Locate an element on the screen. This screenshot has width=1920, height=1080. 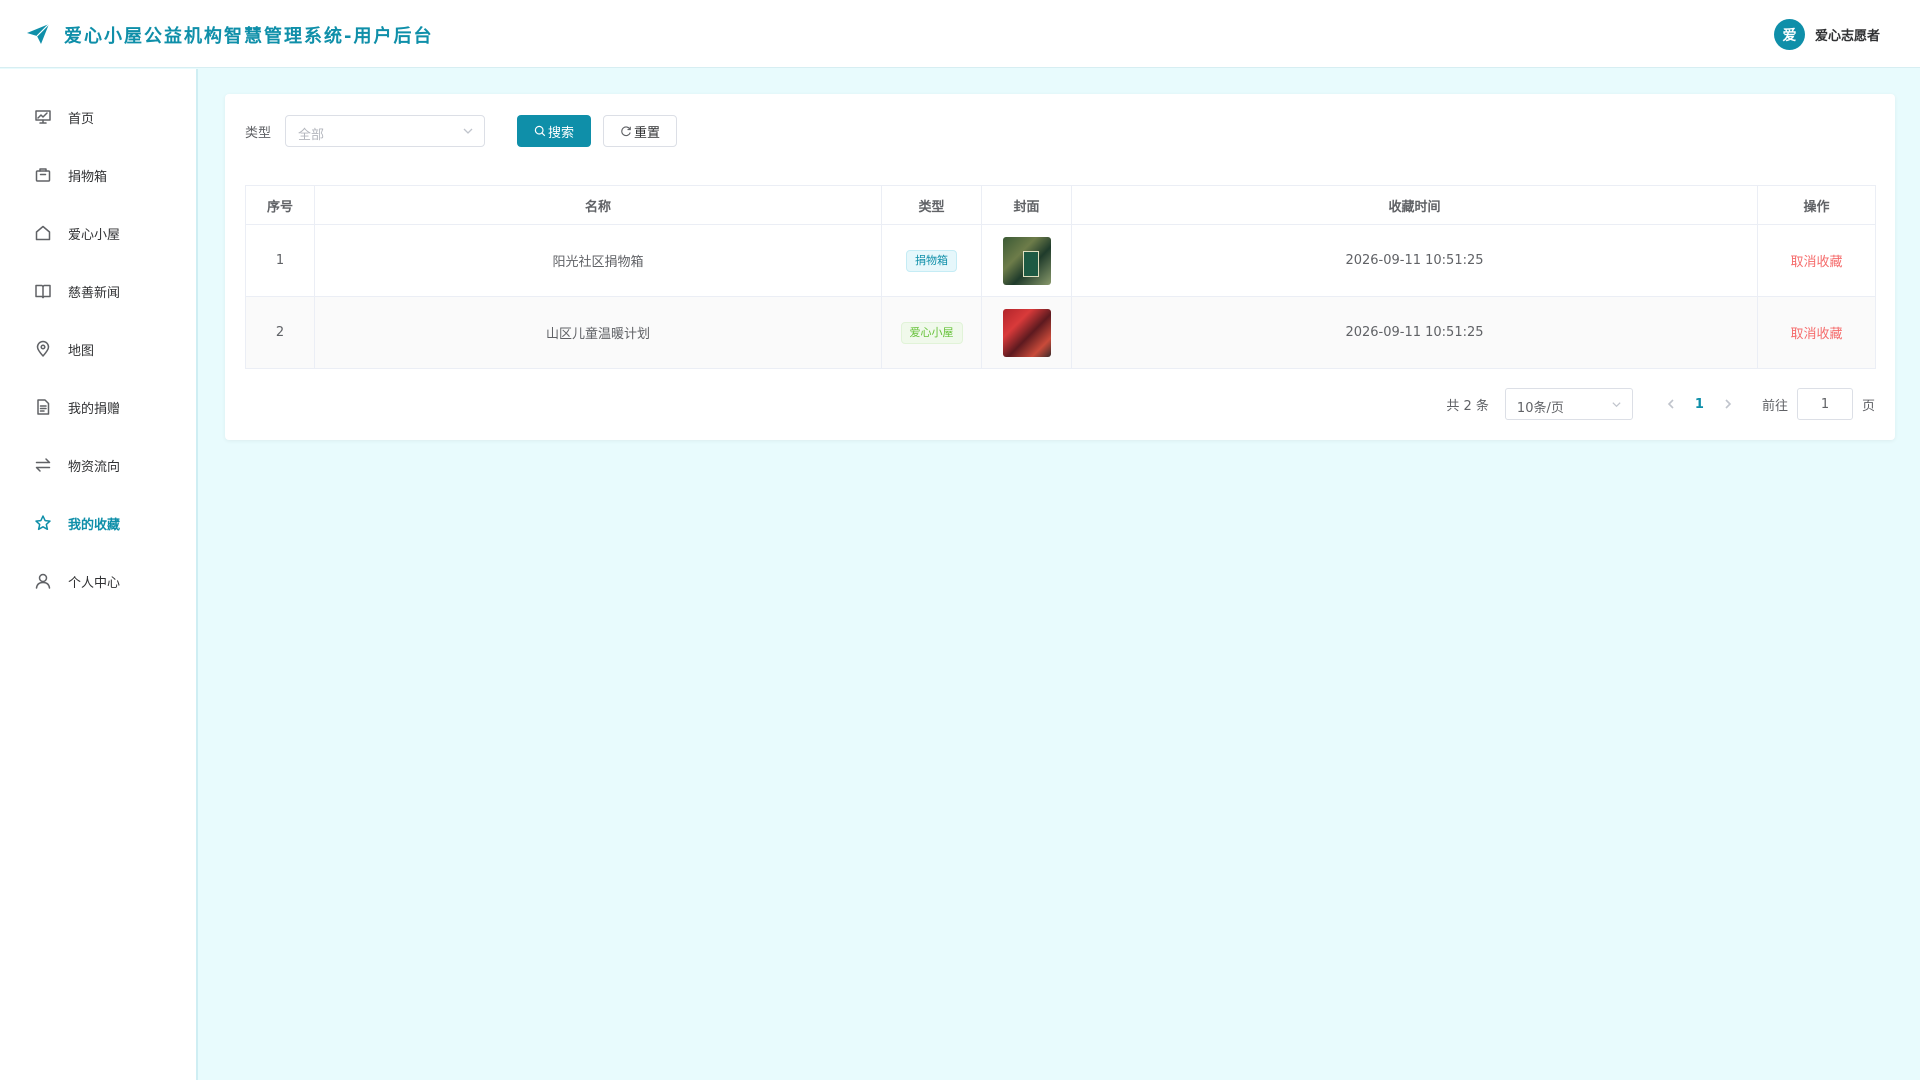
prev-page-button is located at coordinates (1671, 404).